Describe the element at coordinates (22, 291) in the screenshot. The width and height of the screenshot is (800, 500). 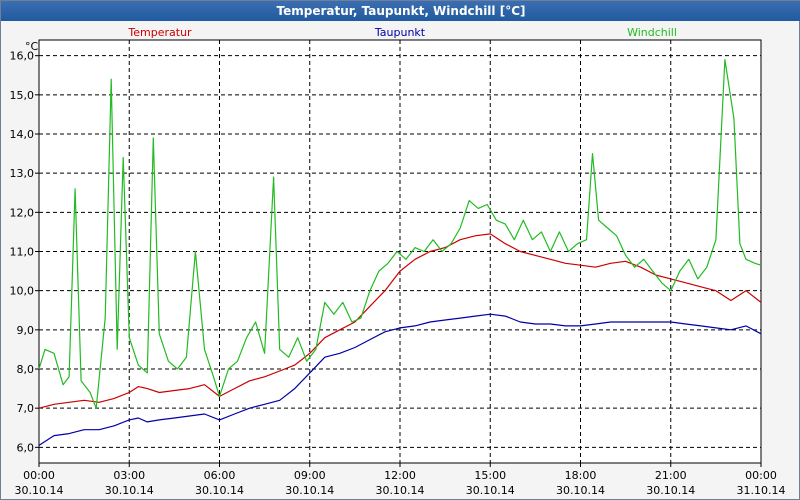
I see `y-tick-label: 10,0` at that location.